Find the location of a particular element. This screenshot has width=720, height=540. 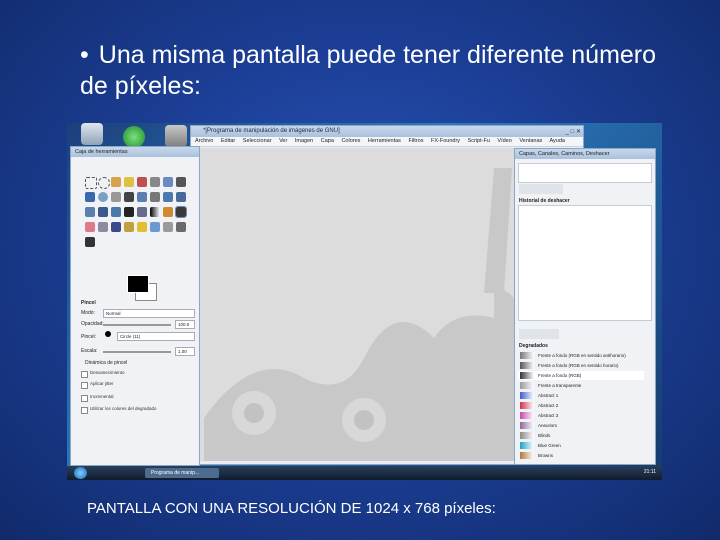

menu-script-fu: Script-Fu is located at coordinates (479, 141).